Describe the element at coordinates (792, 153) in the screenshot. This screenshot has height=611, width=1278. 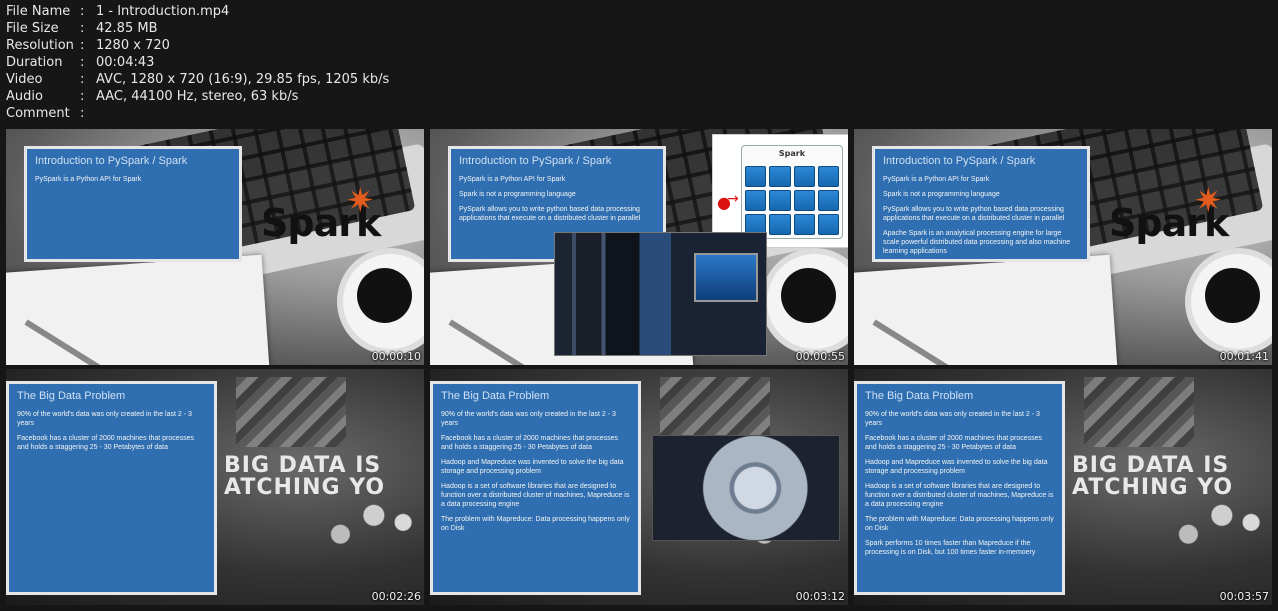
I see `cluster-spark-label: Spark` at that location.